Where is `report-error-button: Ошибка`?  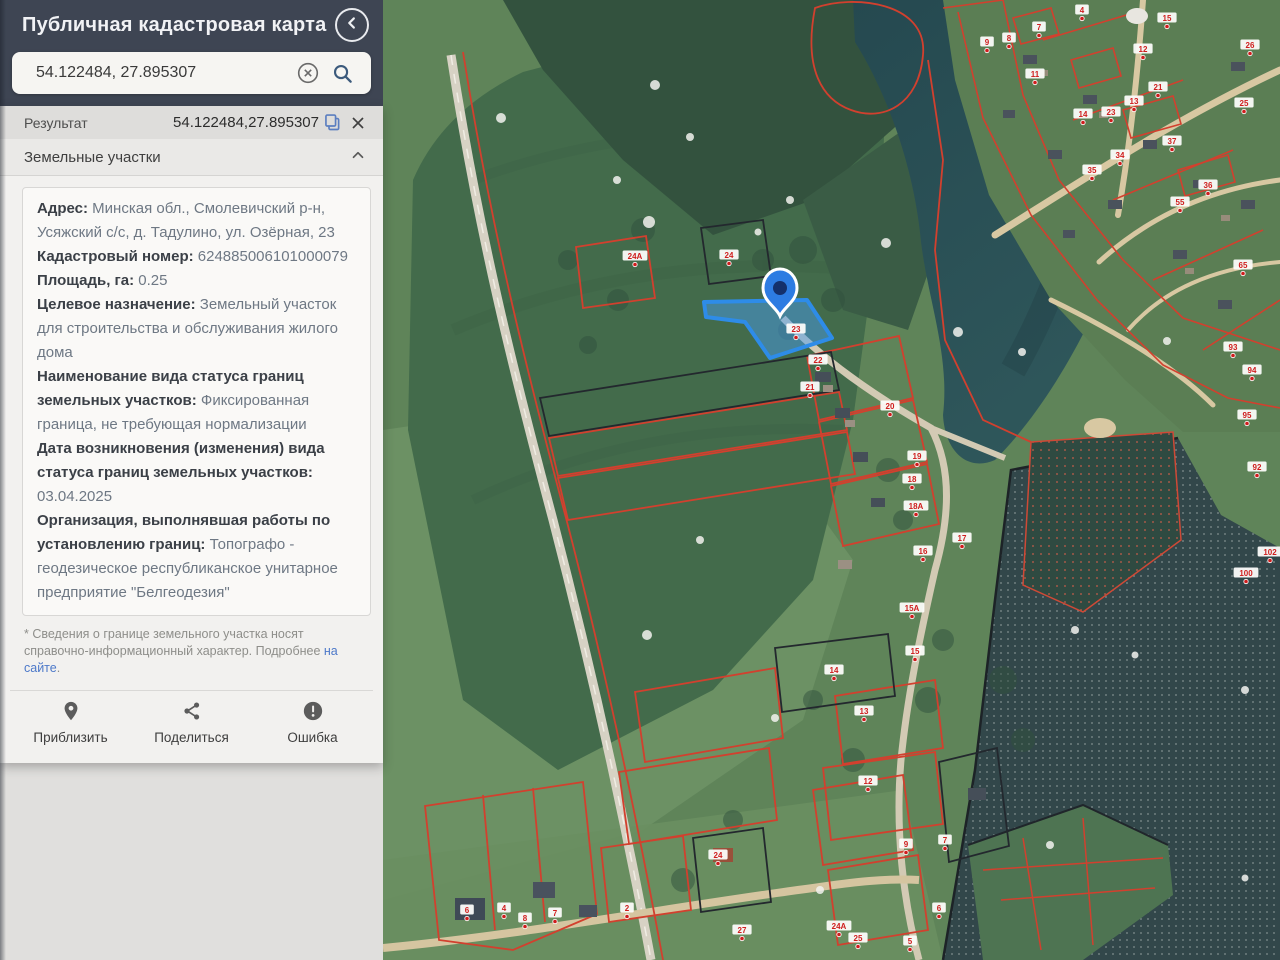
report-error-button: Ошибка is located at coordinates (312, 722).